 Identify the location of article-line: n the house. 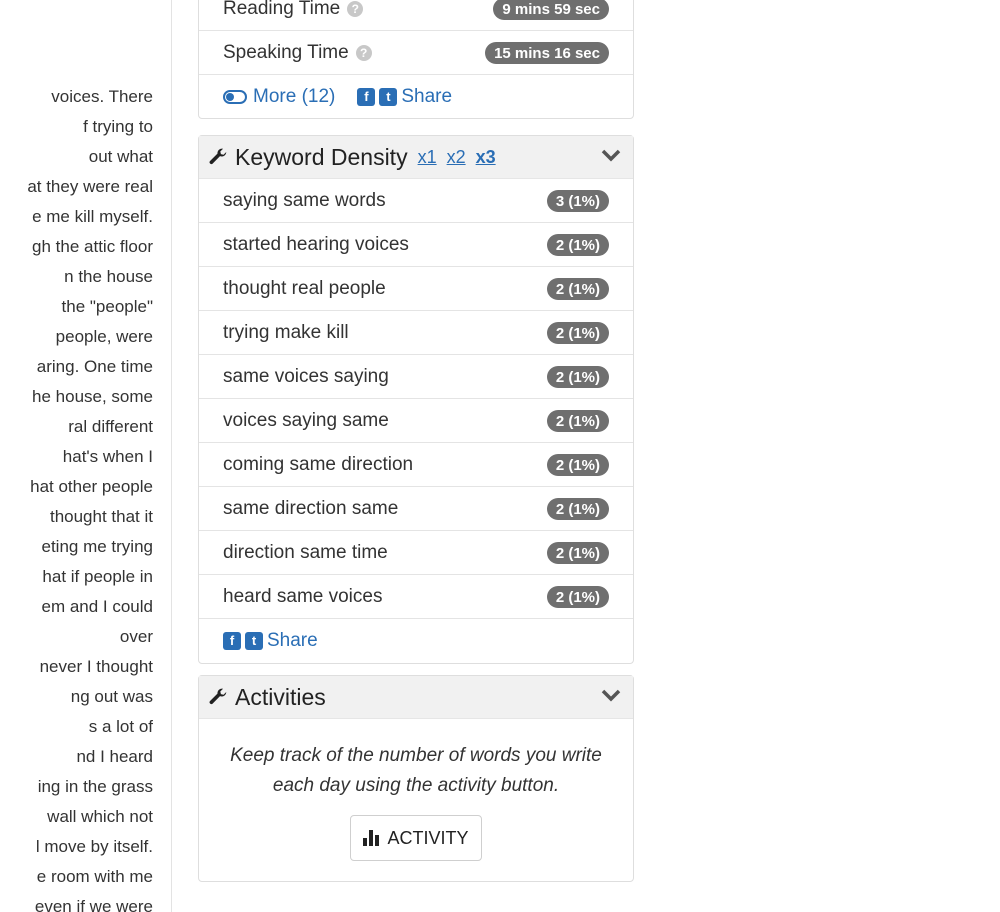
(108, 276).